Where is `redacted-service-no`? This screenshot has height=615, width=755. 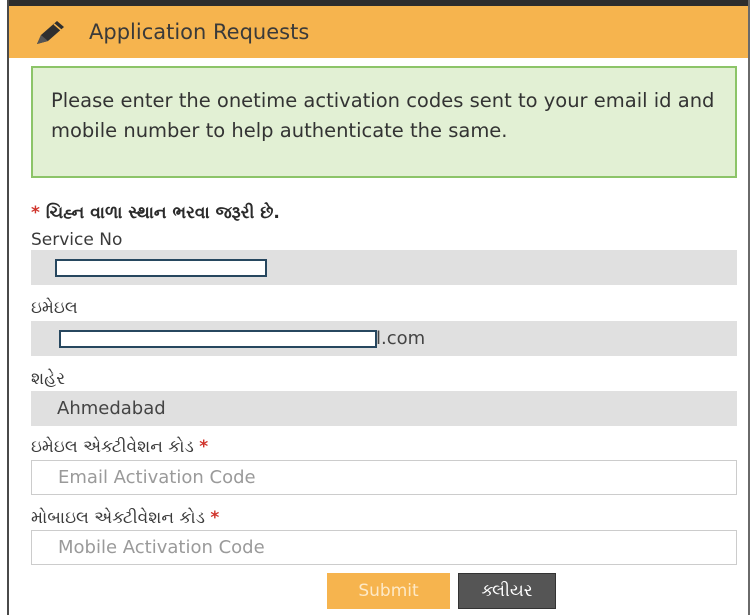 redacted-service-no is located at coordinates (161, 268).